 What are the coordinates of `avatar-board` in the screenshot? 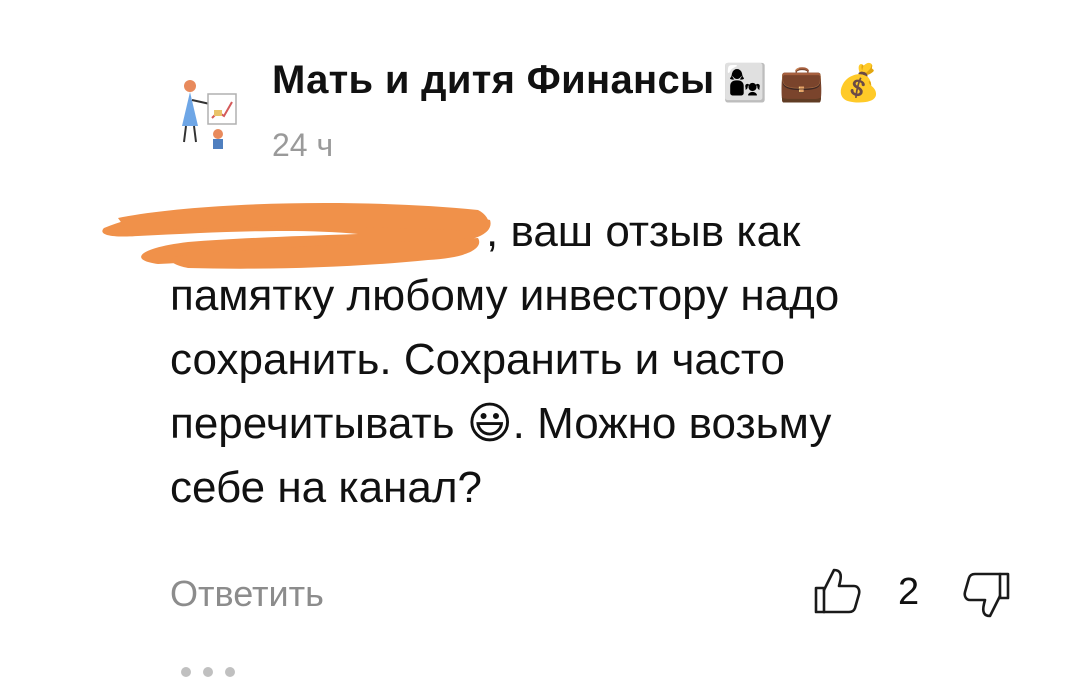 It's located at (222, 109).